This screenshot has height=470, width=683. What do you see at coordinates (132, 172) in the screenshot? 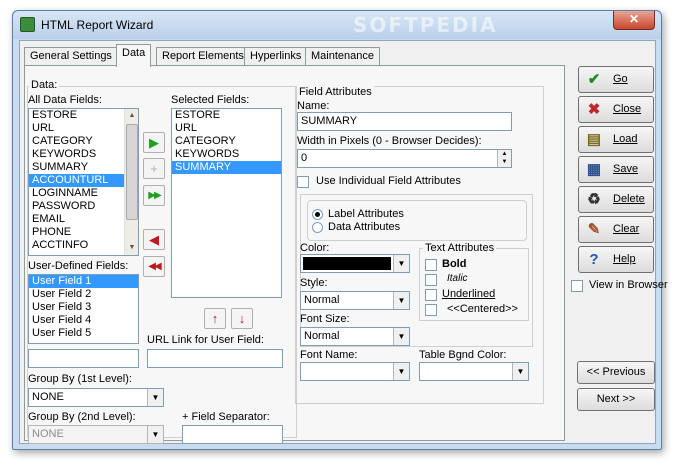
I see `scroll-thumb` at bounding box center [132, 172].